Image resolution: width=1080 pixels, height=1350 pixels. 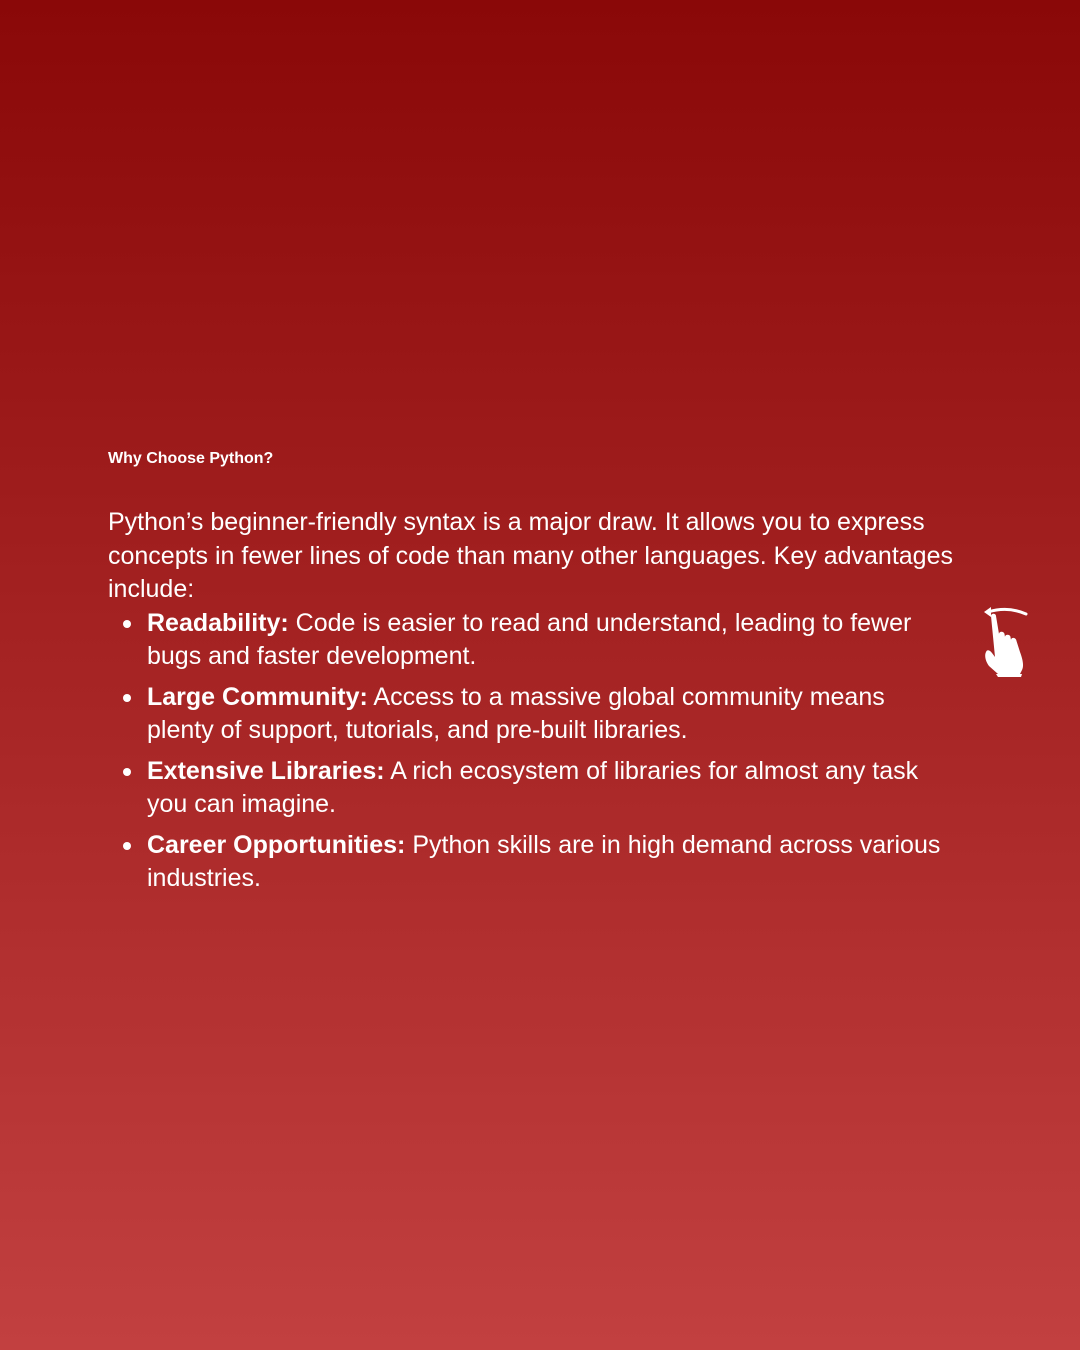 I want to click on advantage-term: Career Opportunities:, so click(x=276, y=844).